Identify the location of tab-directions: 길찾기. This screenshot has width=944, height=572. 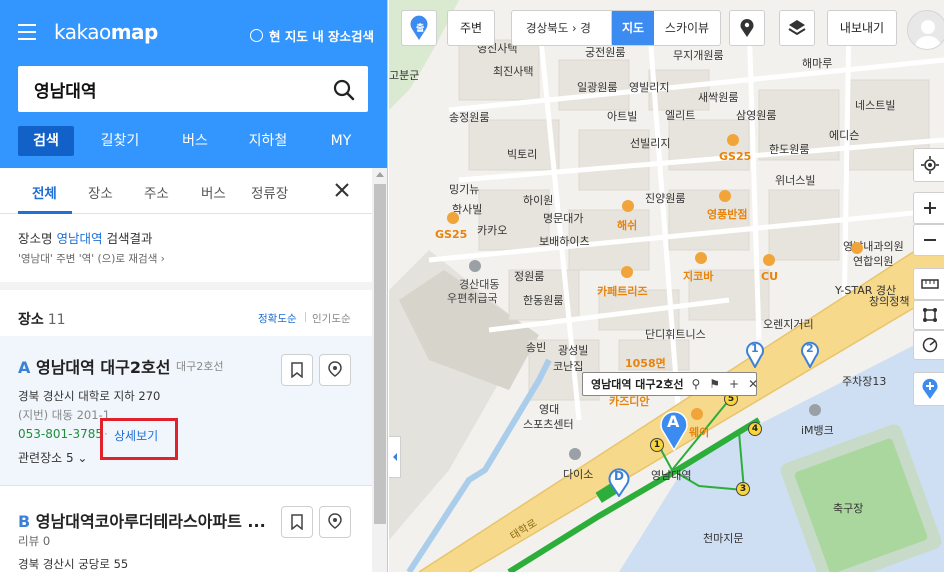
(120, 141).